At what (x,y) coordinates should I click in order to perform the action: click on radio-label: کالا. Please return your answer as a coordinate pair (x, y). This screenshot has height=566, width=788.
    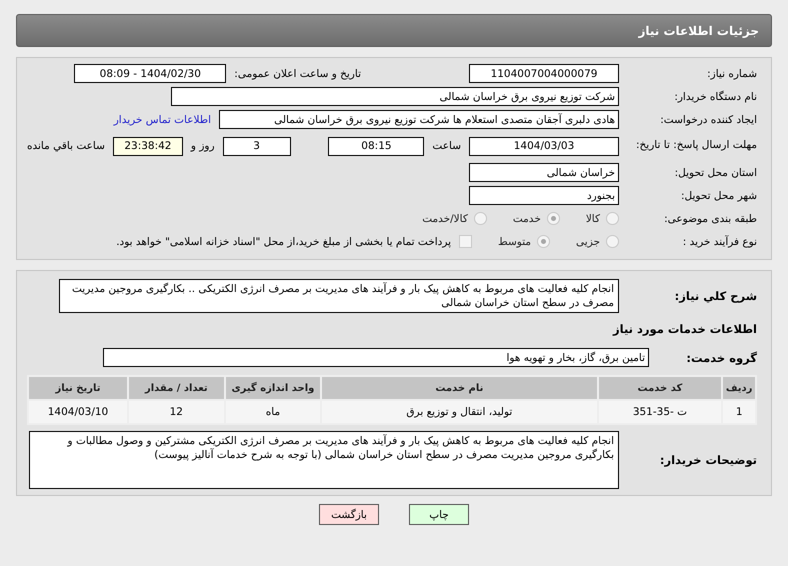
    Looking at the image, I should click on (593, 218).